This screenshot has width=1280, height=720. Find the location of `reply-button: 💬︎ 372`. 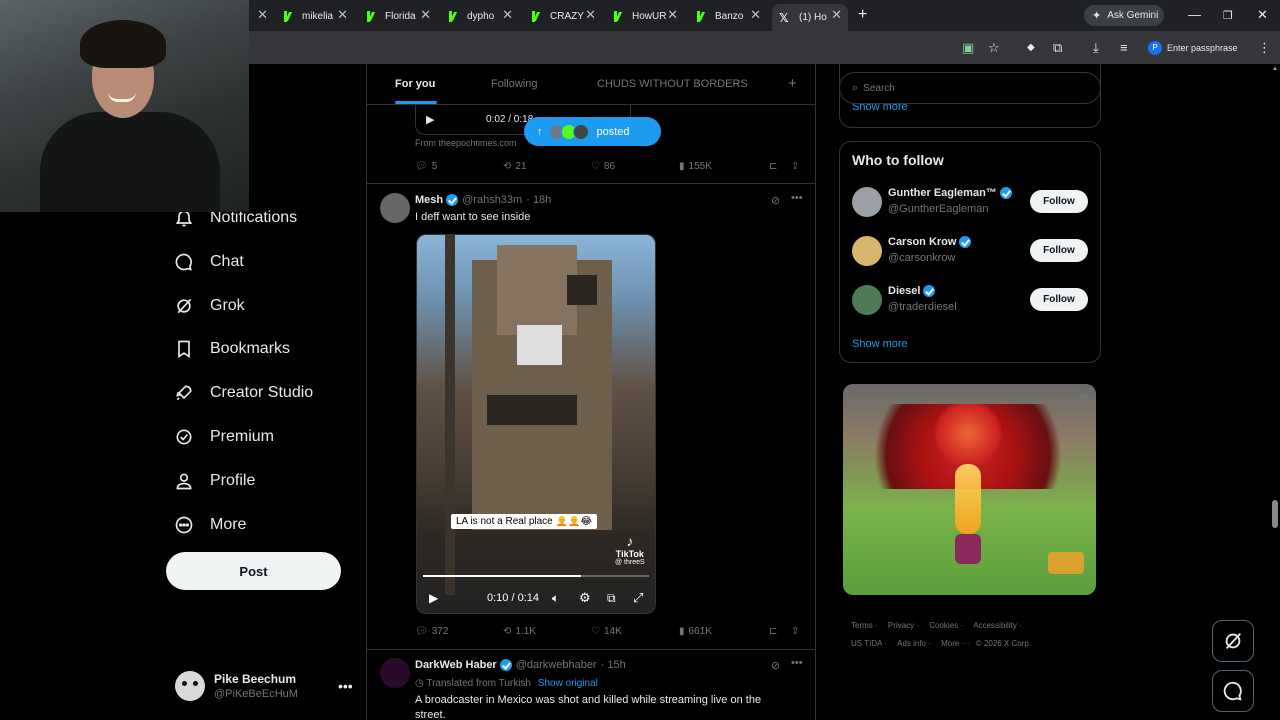

reply-button: 💬︎ 372 is located at coordinates (431, 631).